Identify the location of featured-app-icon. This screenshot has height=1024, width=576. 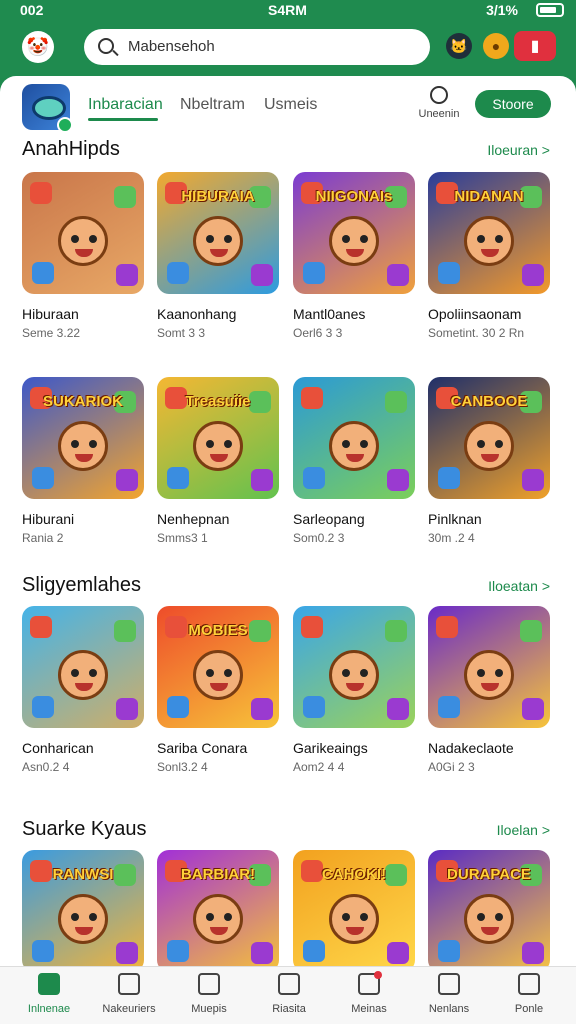
(47, 108).